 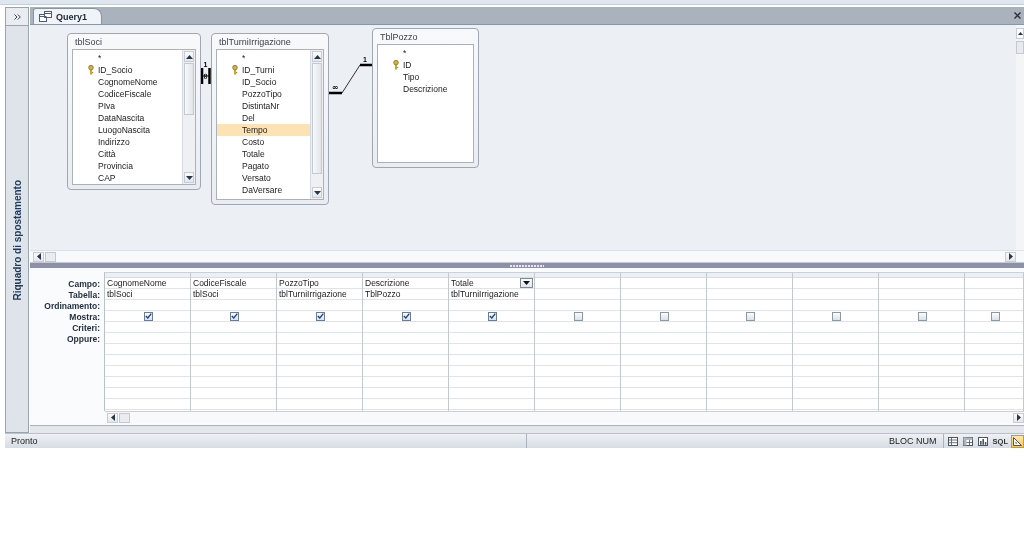 I want to click on table-title: tblSoci, so click(x=134, y=41).